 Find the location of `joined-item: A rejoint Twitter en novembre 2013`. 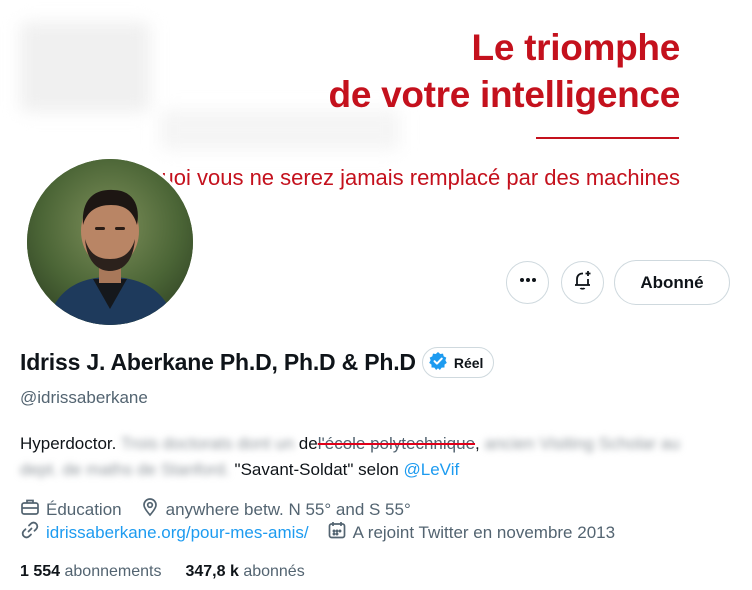

joined-item: A rejoint Twitter en novembre 2013 is located at coordinates (471, 532).